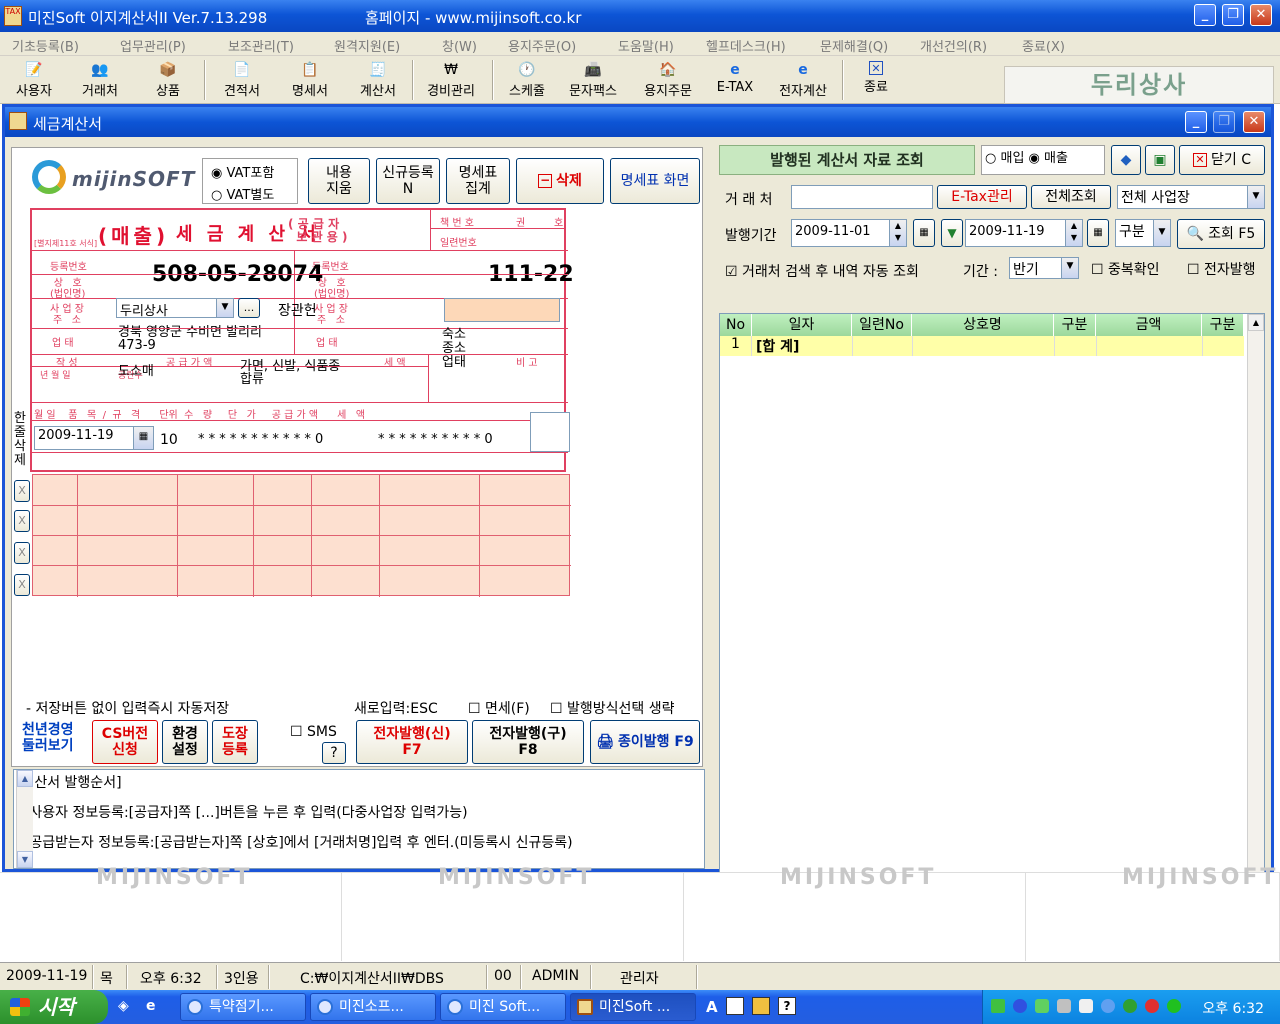 Image resolution: width=1280 pixels, height=1024 pixels. I want to click on statement-screen-button: 명세표 화면, so click(655, 181).